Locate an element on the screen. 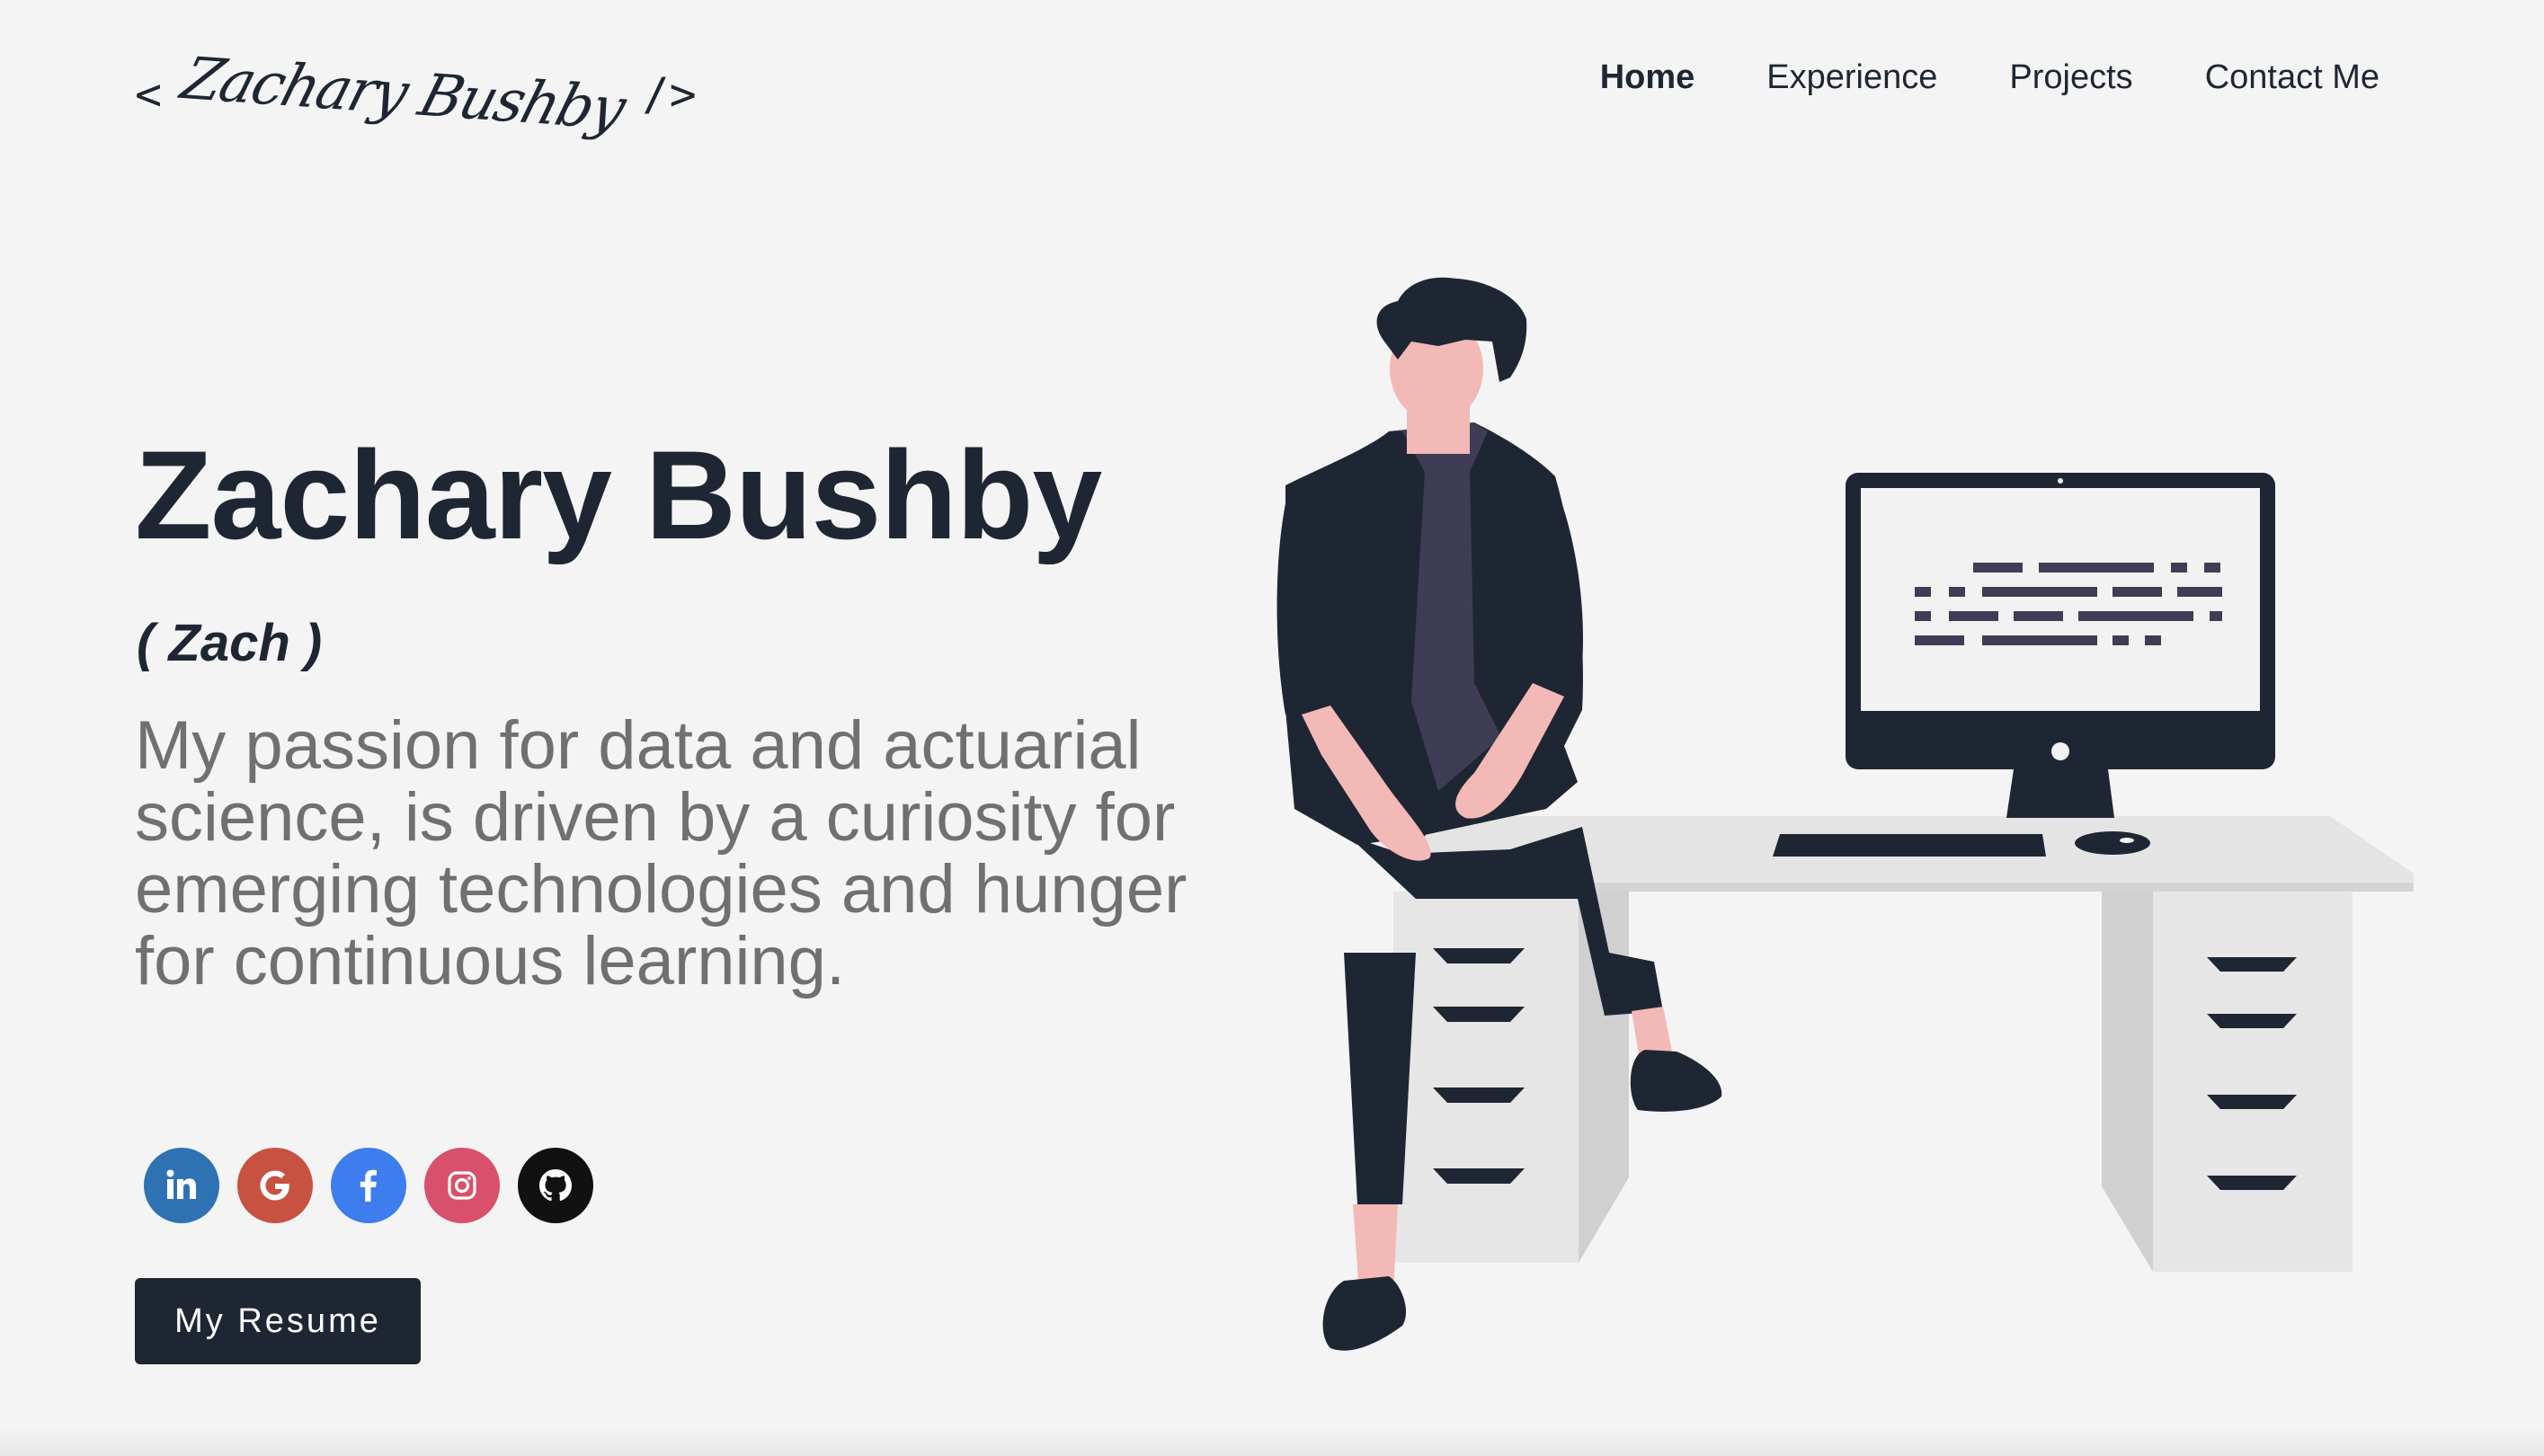 The image size is (2544, 1456). facebook-link is located at coordinates (368, 1185).